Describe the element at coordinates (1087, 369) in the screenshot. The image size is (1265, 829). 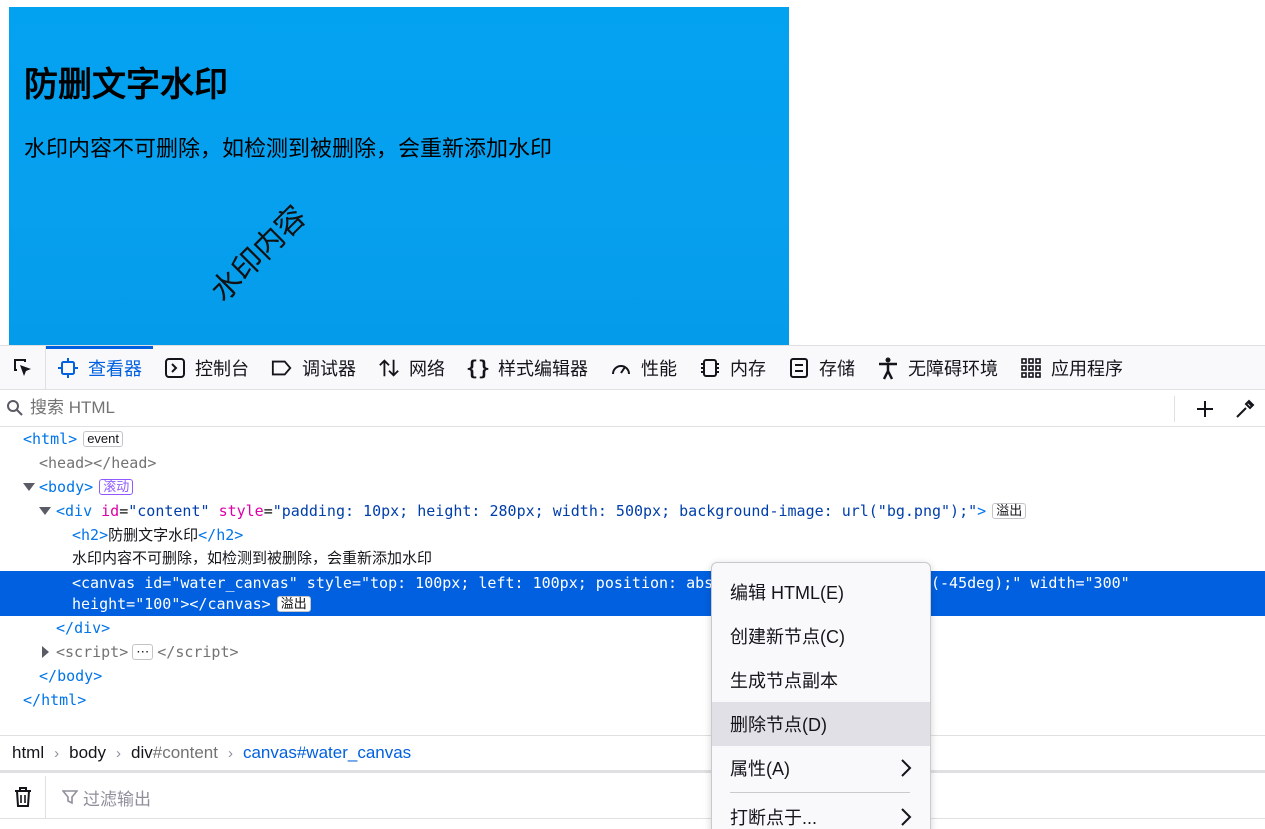
I see `tab-label: 应用程序` at that location.